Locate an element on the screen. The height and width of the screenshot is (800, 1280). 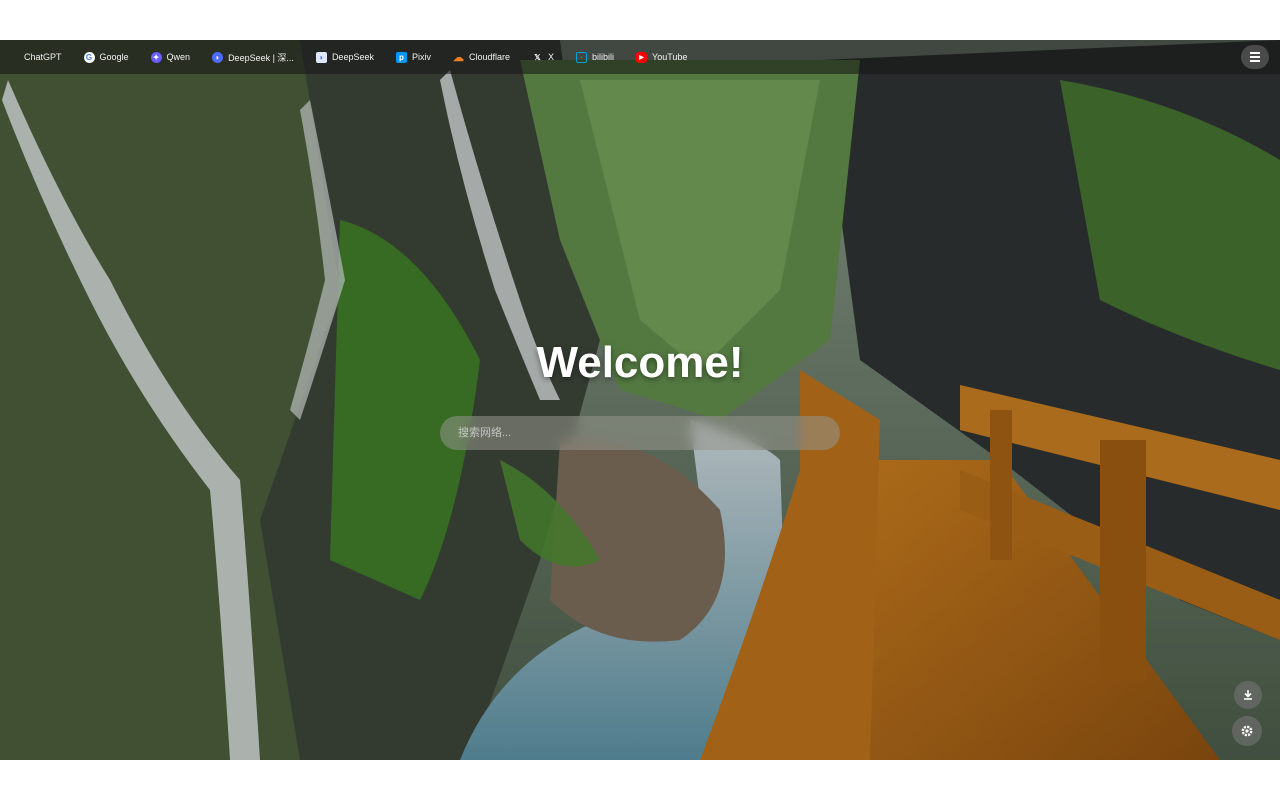
bilibili-icon: · is located at coordinates (582, 57).